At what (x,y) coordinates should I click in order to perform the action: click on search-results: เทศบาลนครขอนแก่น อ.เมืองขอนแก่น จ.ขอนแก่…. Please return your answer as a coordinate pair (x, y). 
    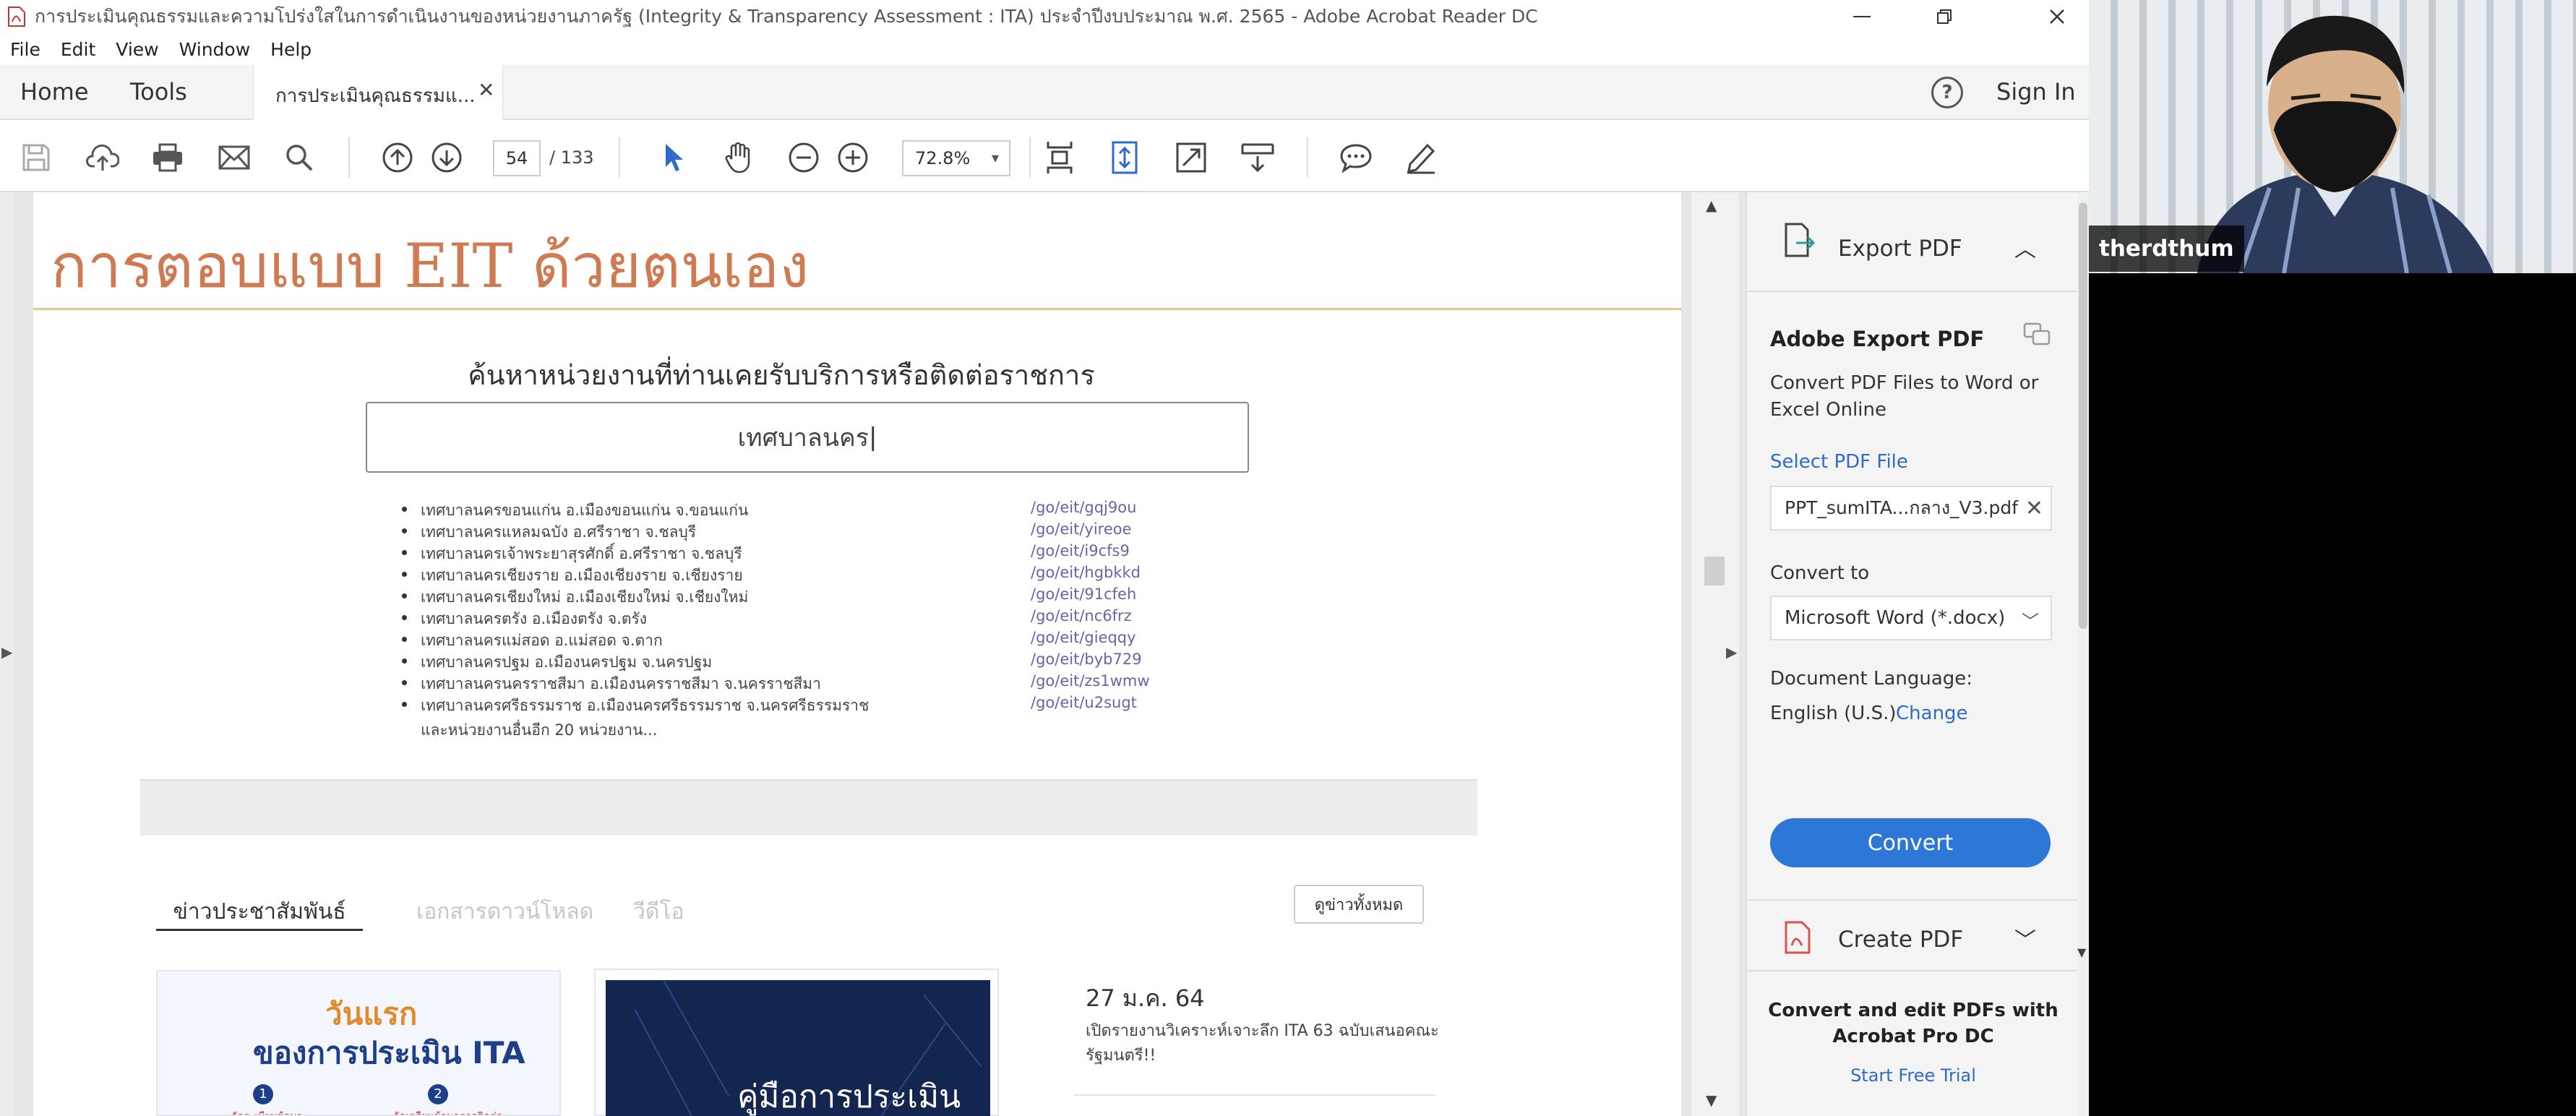
    Looking at the image, I should click on (836, 607).